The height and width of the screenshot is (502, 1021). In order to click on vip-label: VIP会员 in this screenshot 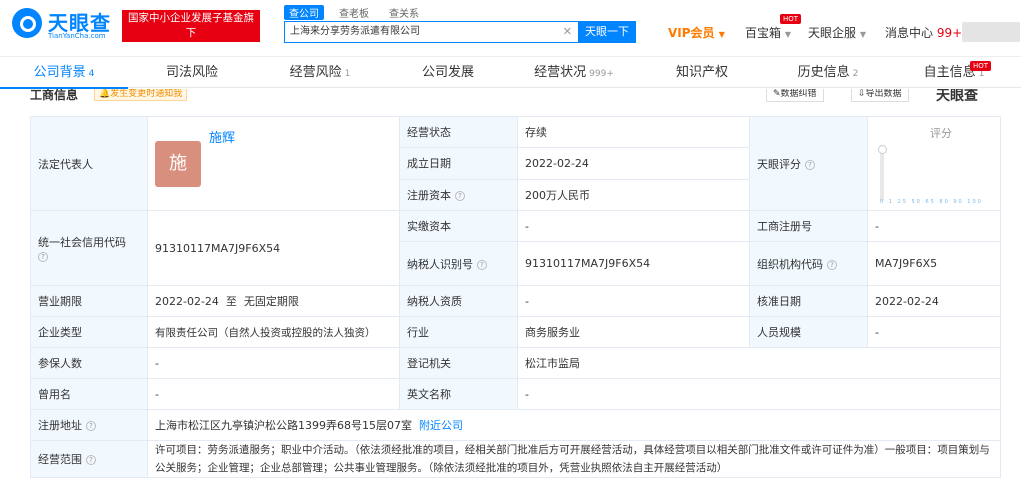, I will do `click(691, 33)`.